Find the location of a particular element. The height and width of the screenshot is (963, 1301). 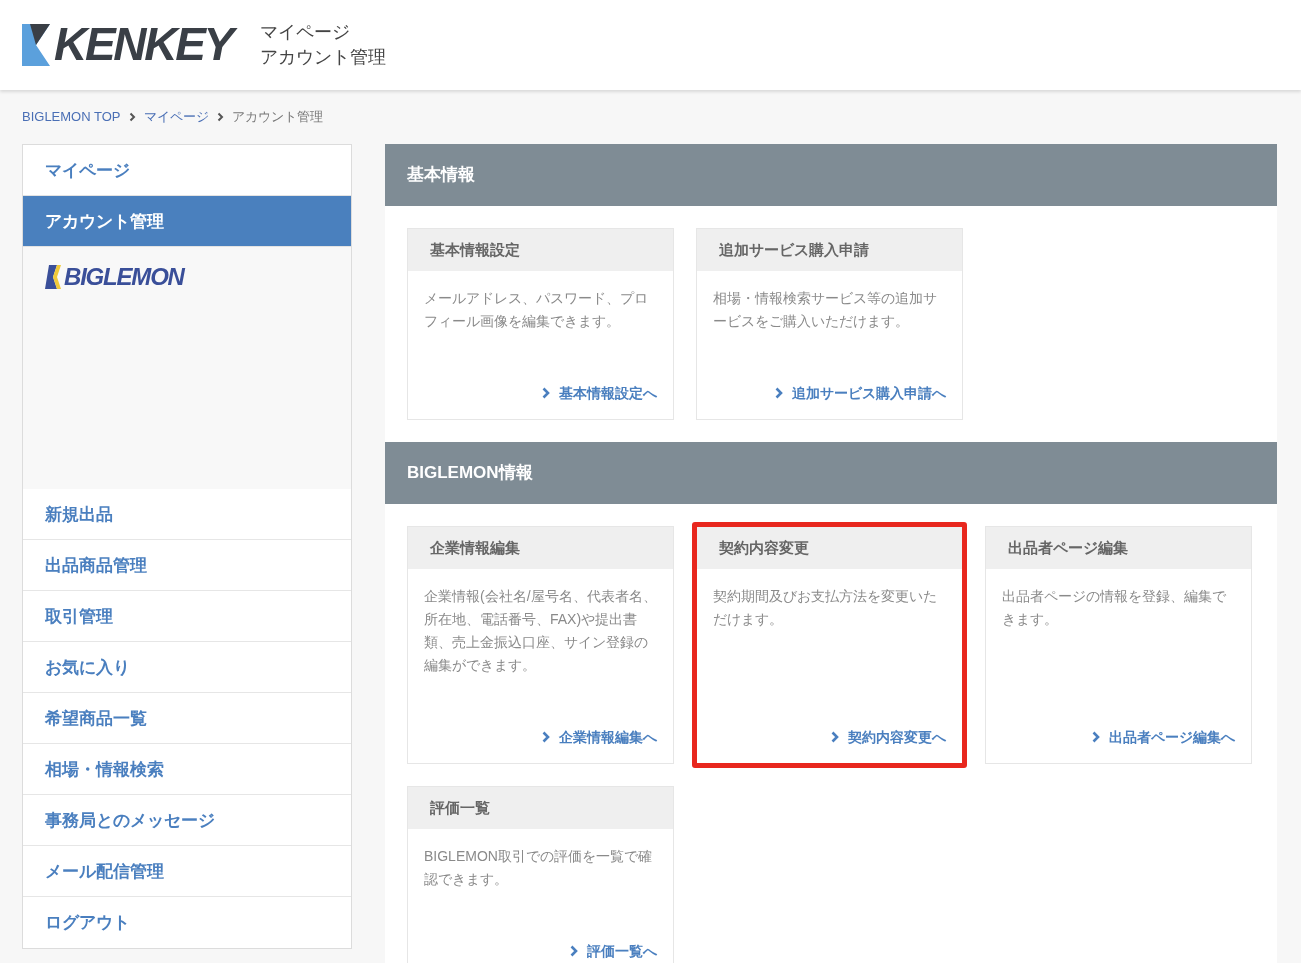

card-title: 契約内容変更 is located at coordinates (829, 548).